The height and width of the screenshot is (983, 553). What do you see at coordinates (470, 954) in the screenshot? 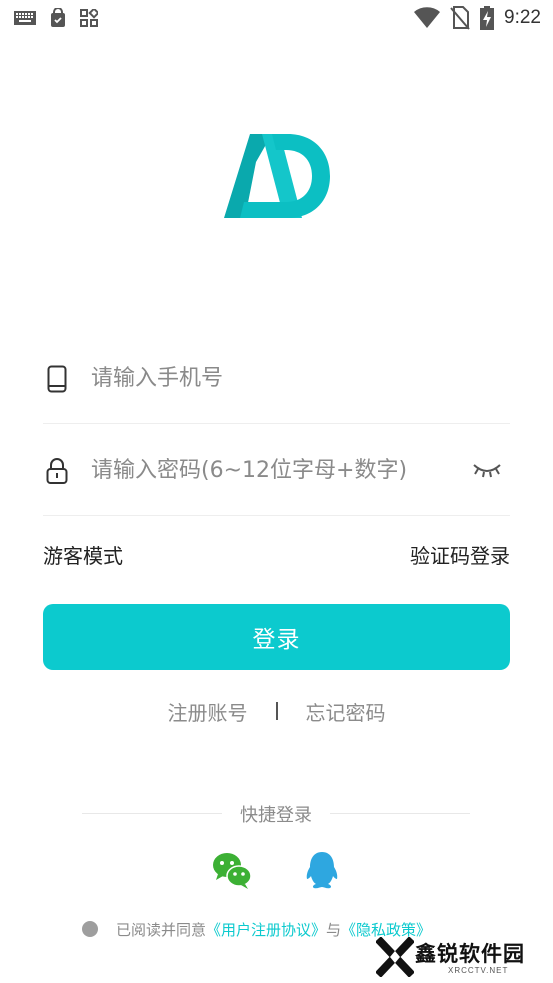
I see `watermark-title: 鑫锐软件园` at bounding box center [470, 954].